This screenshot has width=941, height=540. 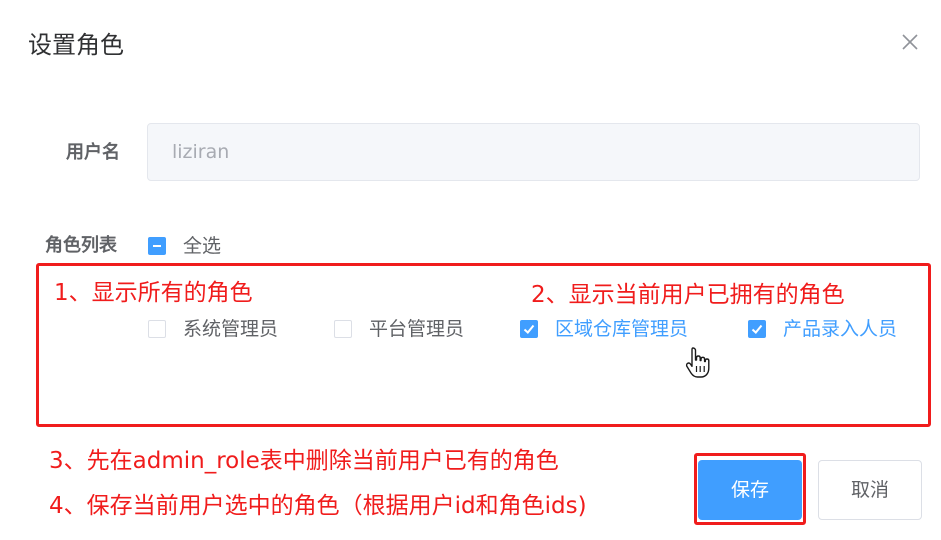 I want to click on annotation-note-3: 3、先在admin_role表中删除当前用户已有的角色, so click(x=304, y=461).